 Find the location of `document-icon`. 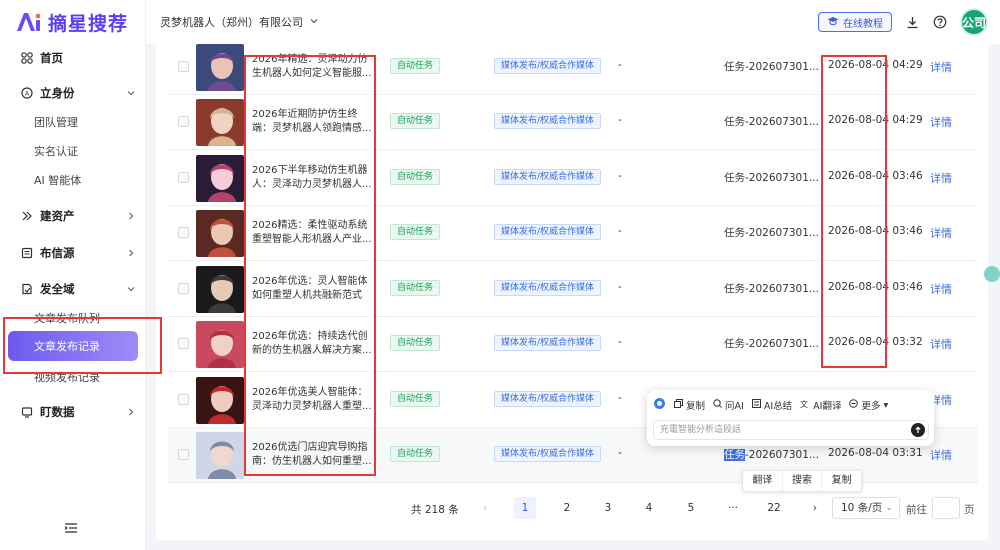

document-icon is located at coordinates (27, 253).